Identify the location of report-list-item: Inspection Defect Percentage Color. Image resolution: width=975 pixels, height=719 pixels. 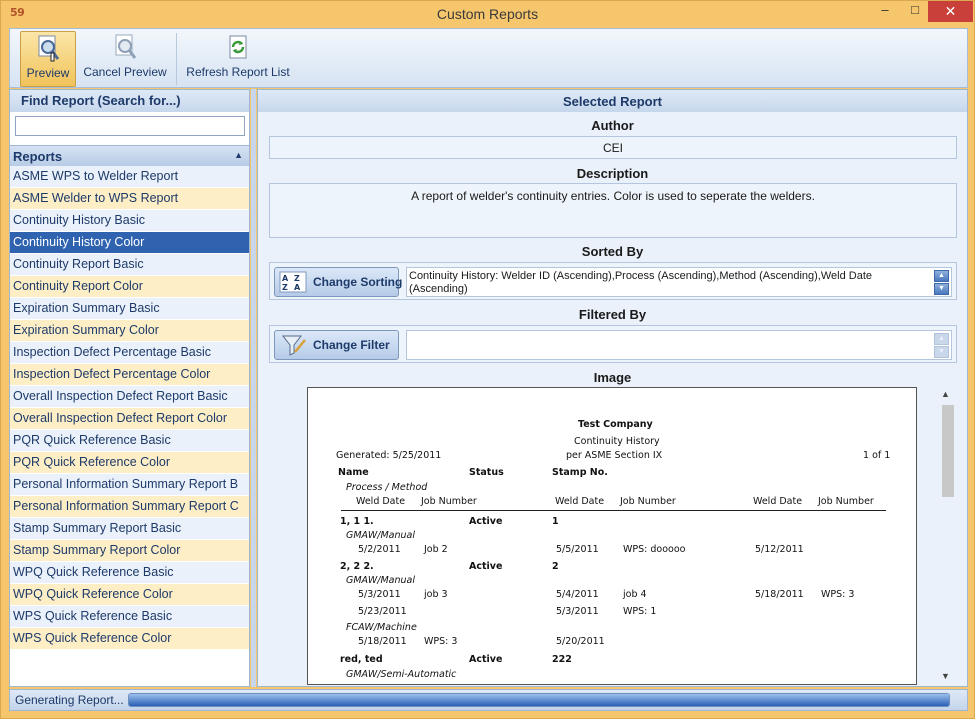
(129, 375).